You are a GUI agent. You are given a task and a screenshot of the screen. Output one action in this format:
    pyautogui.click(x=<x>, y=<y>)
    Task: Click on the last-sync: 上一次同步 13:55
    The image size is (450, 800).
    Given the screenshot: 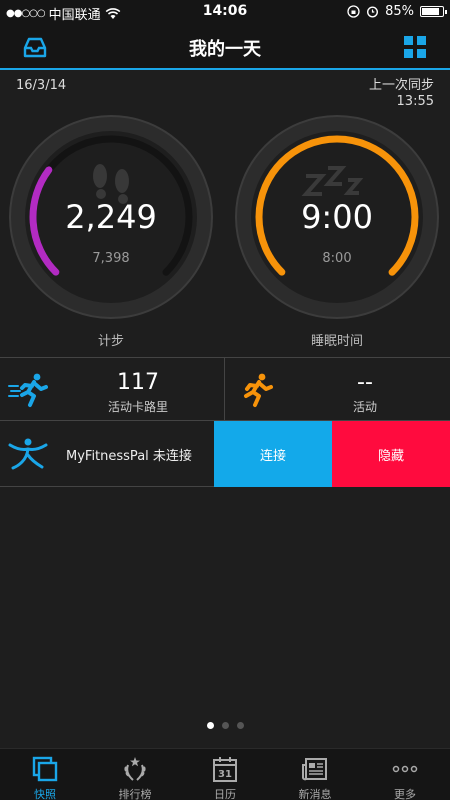 What is the action you would take?
    pyautogui.click(x=401, y=94)
    